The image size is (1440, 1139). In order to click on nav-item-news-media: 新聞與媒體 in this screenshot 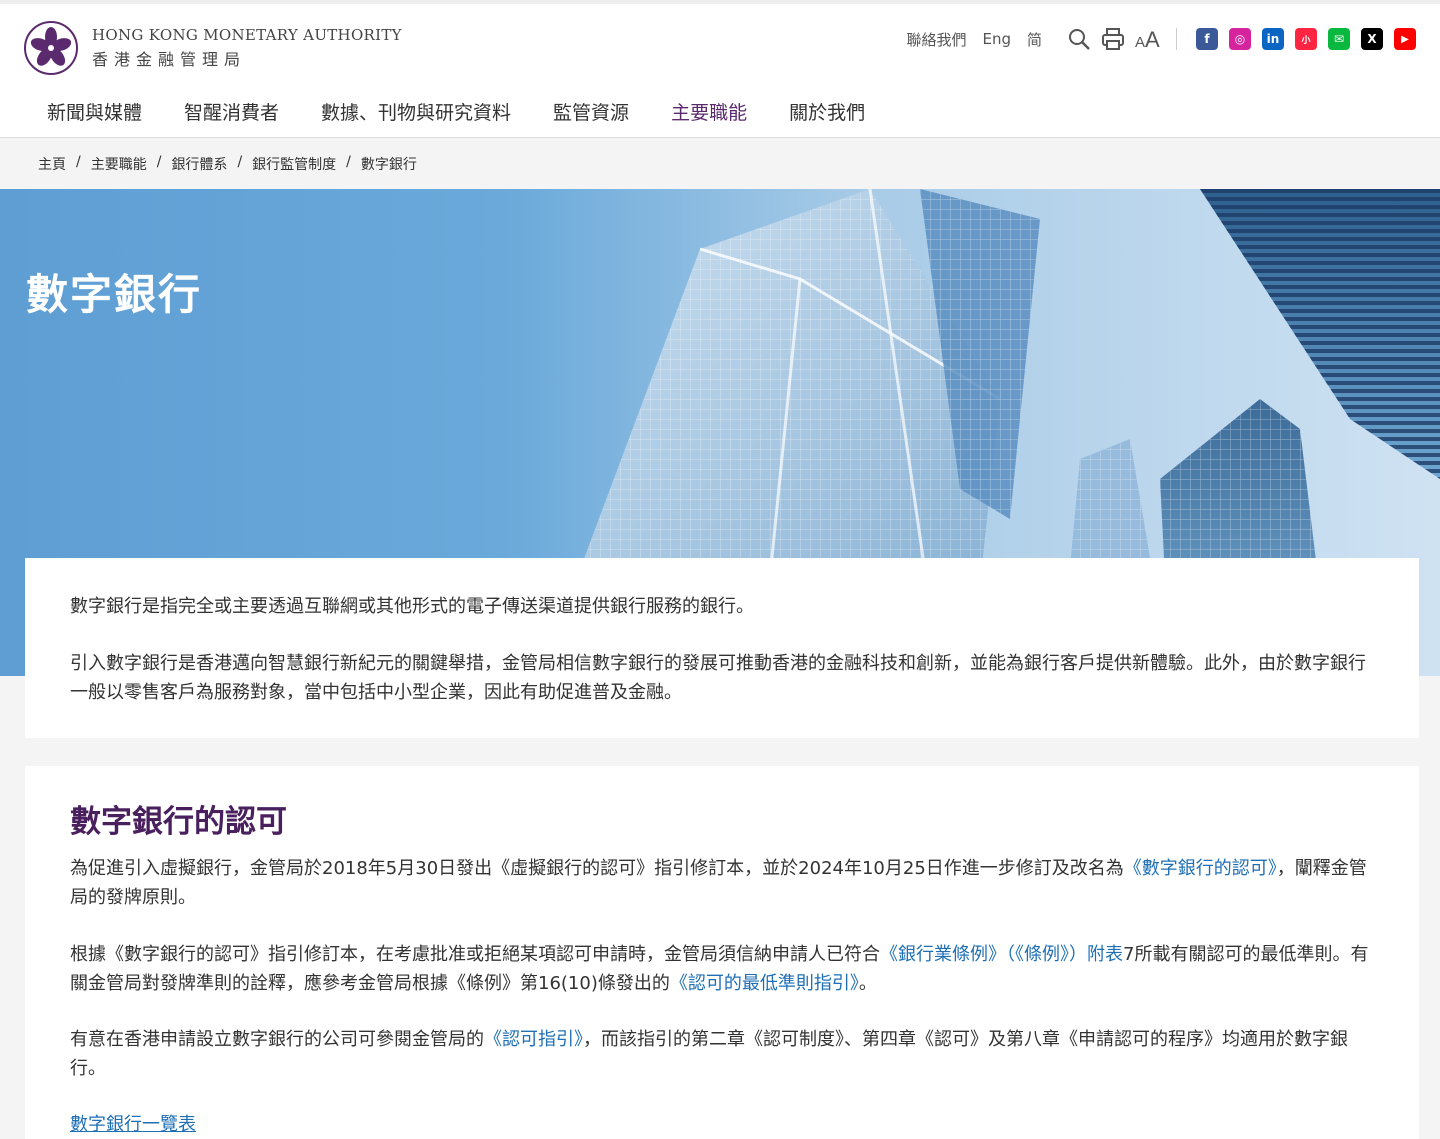, I will do `click(94, 113)`.